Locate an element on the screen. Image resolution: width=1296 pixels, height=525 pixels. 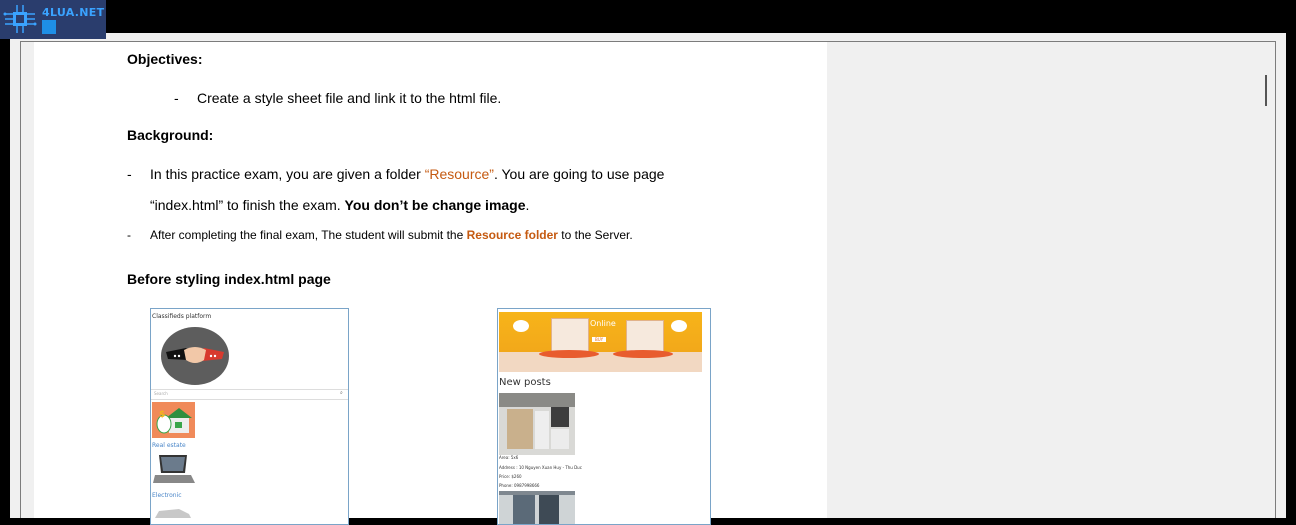
mini-post-detail: Address : 10 Nguyen Xuan Huy - Thu Duc is located at coordinates (540, 467).